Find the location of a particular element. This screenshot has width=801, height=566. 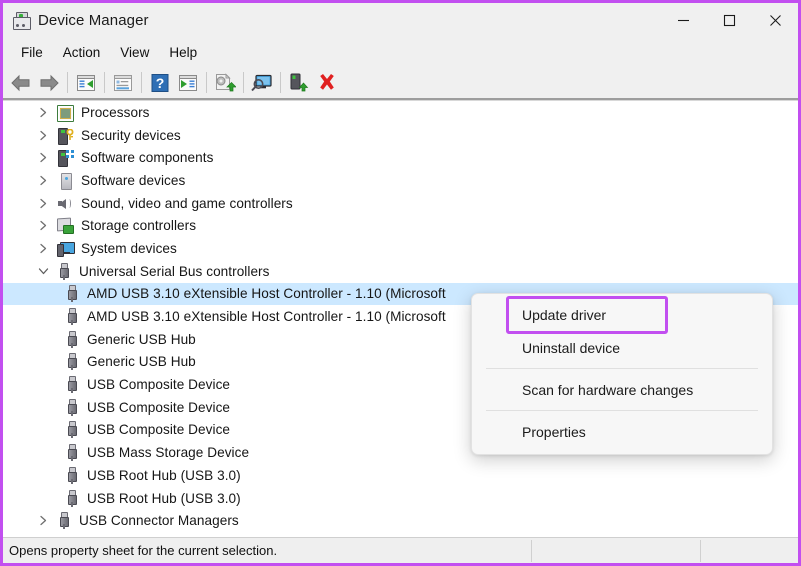

tree-row-system-devices: System devices is located at coordinates (400, 248).